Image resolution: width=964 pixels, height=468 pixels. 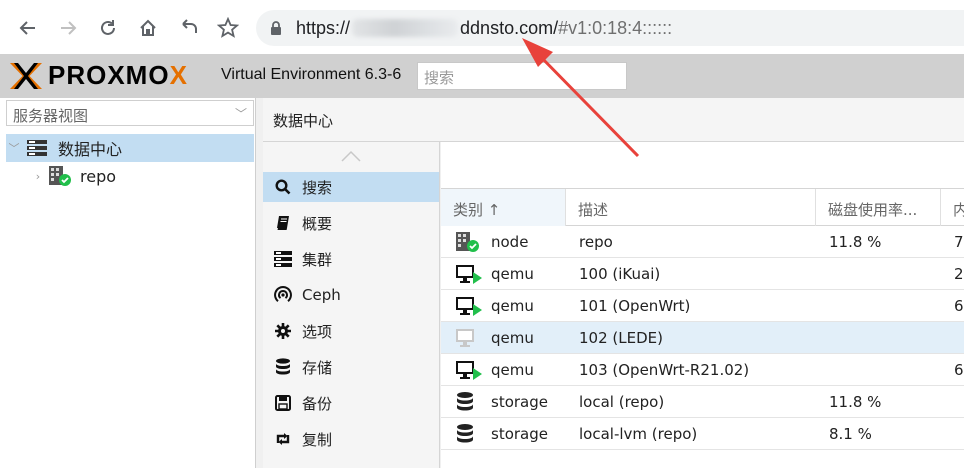 I want to click on cell-description: 102 (LEDE), so click(x=621, y=338).